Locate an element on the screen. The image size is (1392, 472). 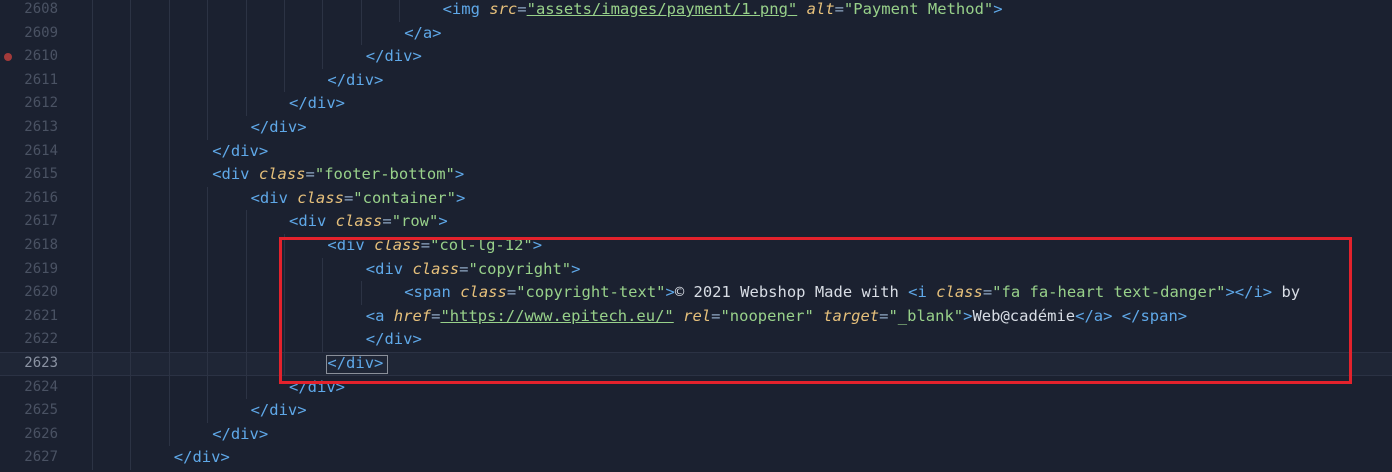
line-number: 2623 is located at coordinates (41, 363).